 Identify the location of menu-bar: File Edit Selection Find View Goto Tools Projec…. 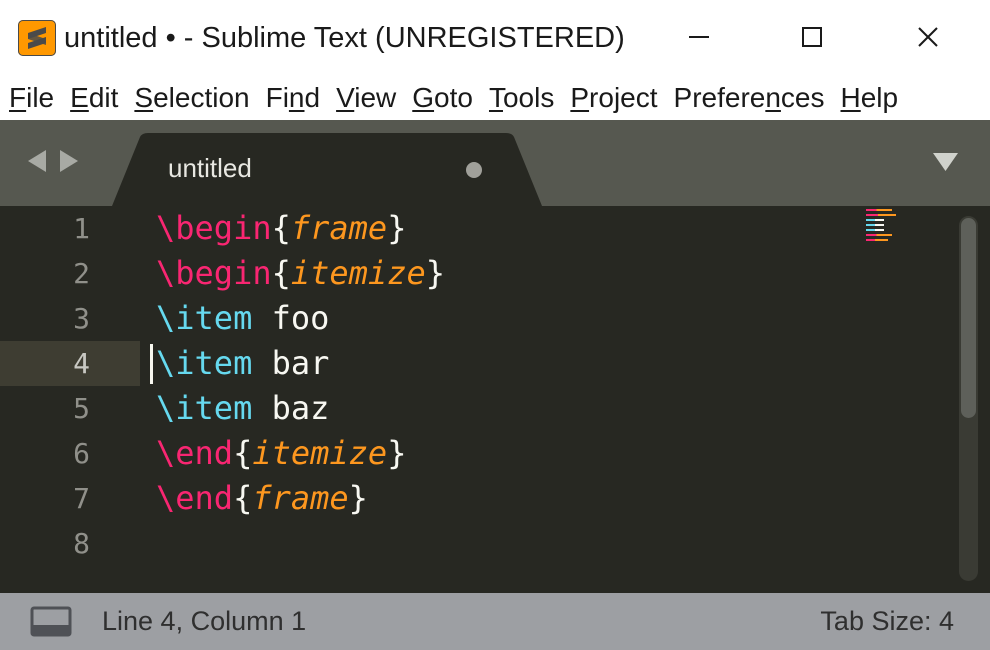
(495, 98).